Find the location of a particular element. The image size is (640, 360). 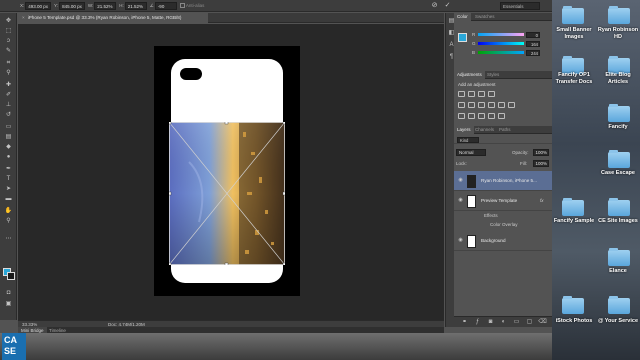

selective-color-icon is located at coordinates (501, 116).